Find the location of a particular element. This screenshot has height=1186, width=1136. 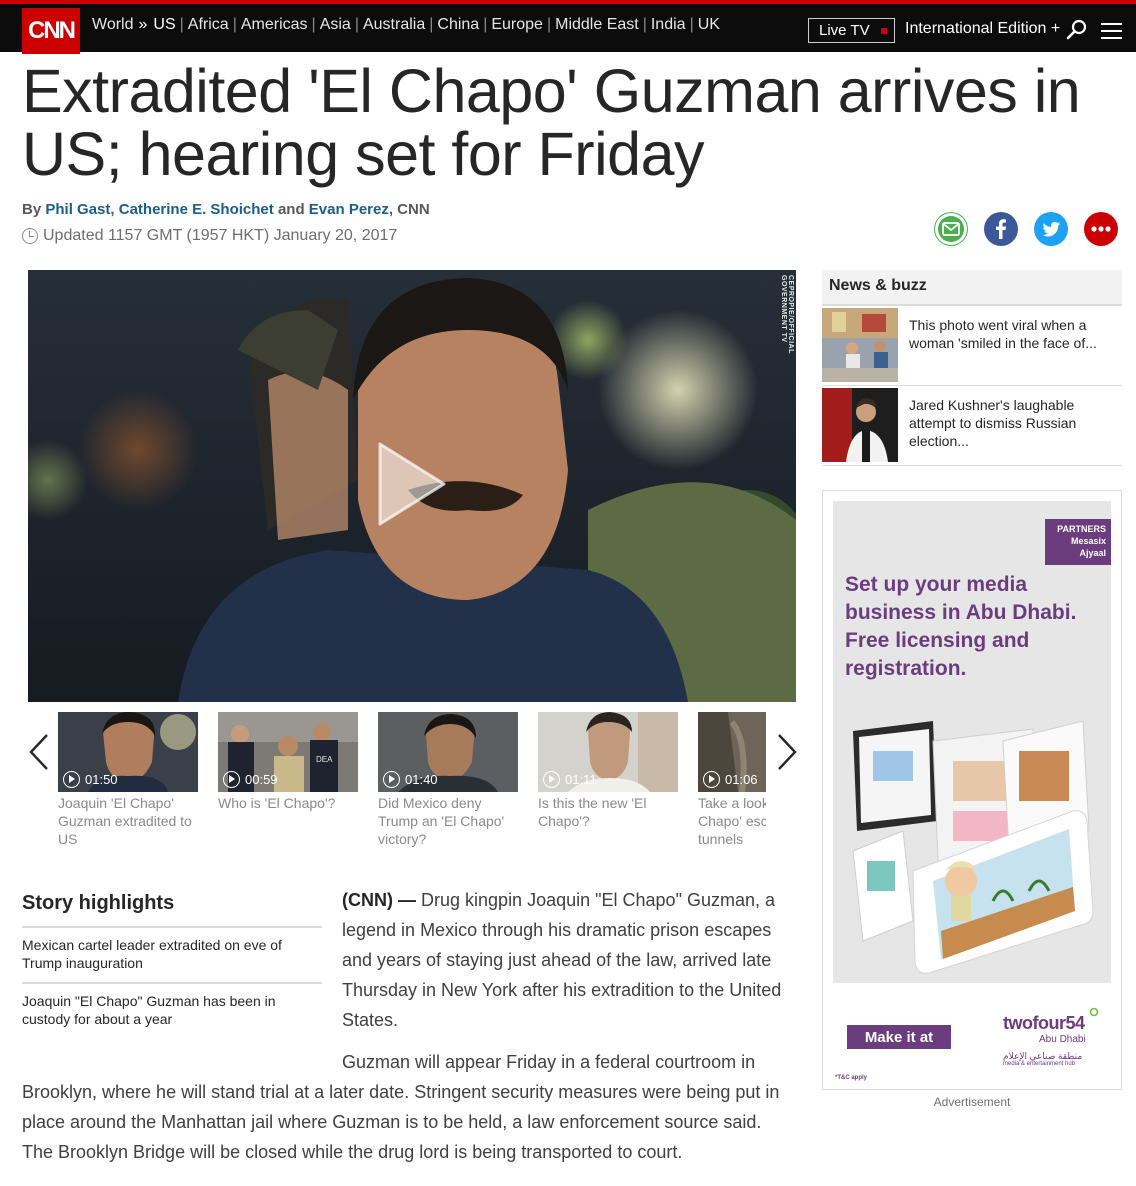

ad-cta-button: Make it at is located at coordinates (899, 1037).